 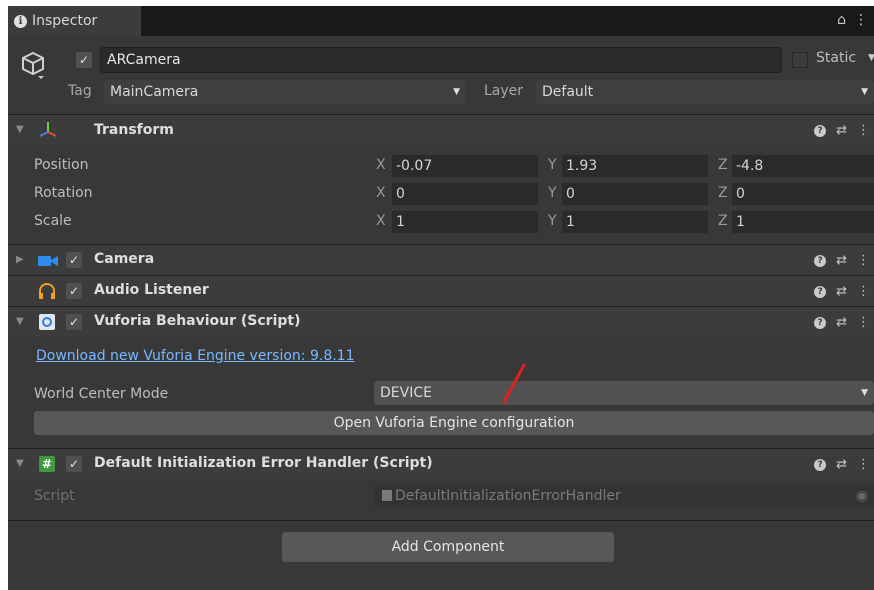 What do you see at coordinates (74, 322) in the screenshot?
I see `vuforia-enabled-checkbox: ✓` at bounding box center [74, 322].